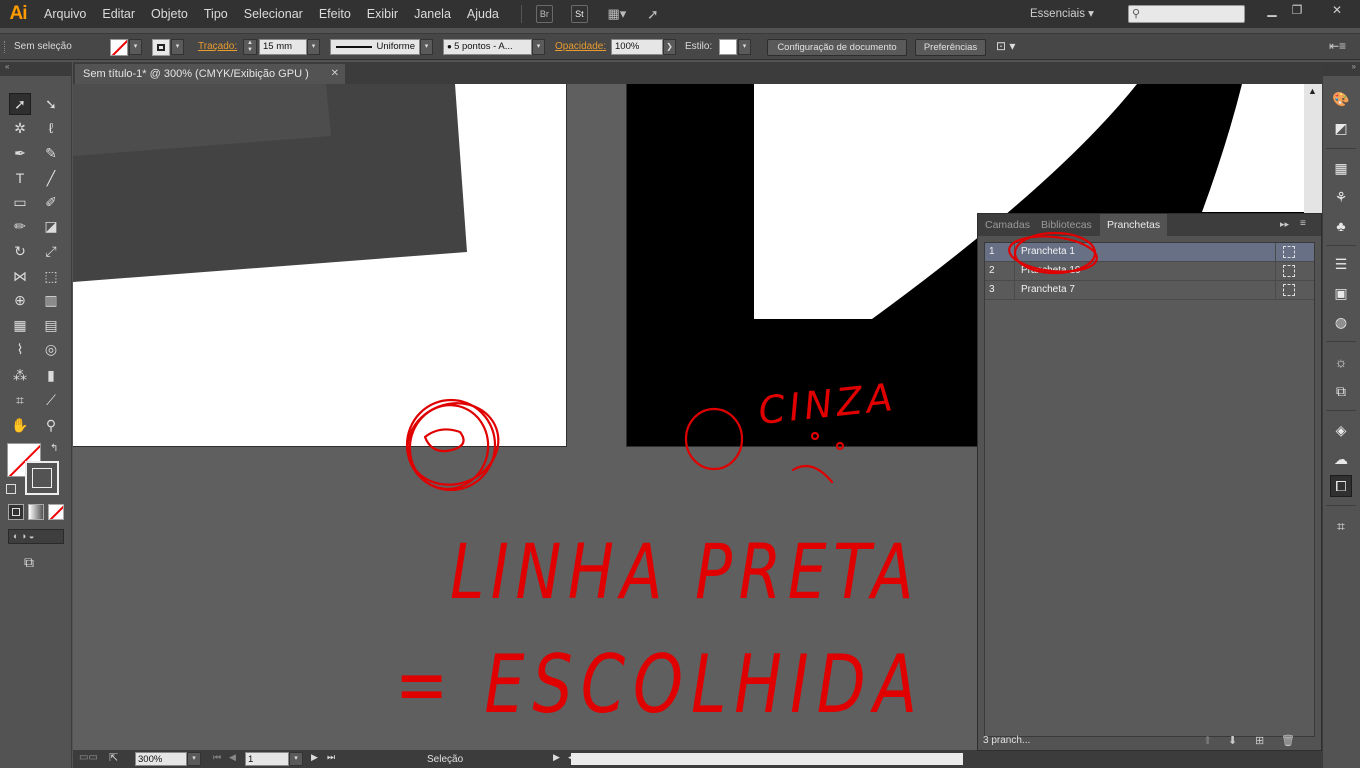 The width and height of the screenshot is (1360, 768). What do you see at coordinates (16, 512) in the screenshot?
I see `color-mode-icon` at bounding box center [16, 512].